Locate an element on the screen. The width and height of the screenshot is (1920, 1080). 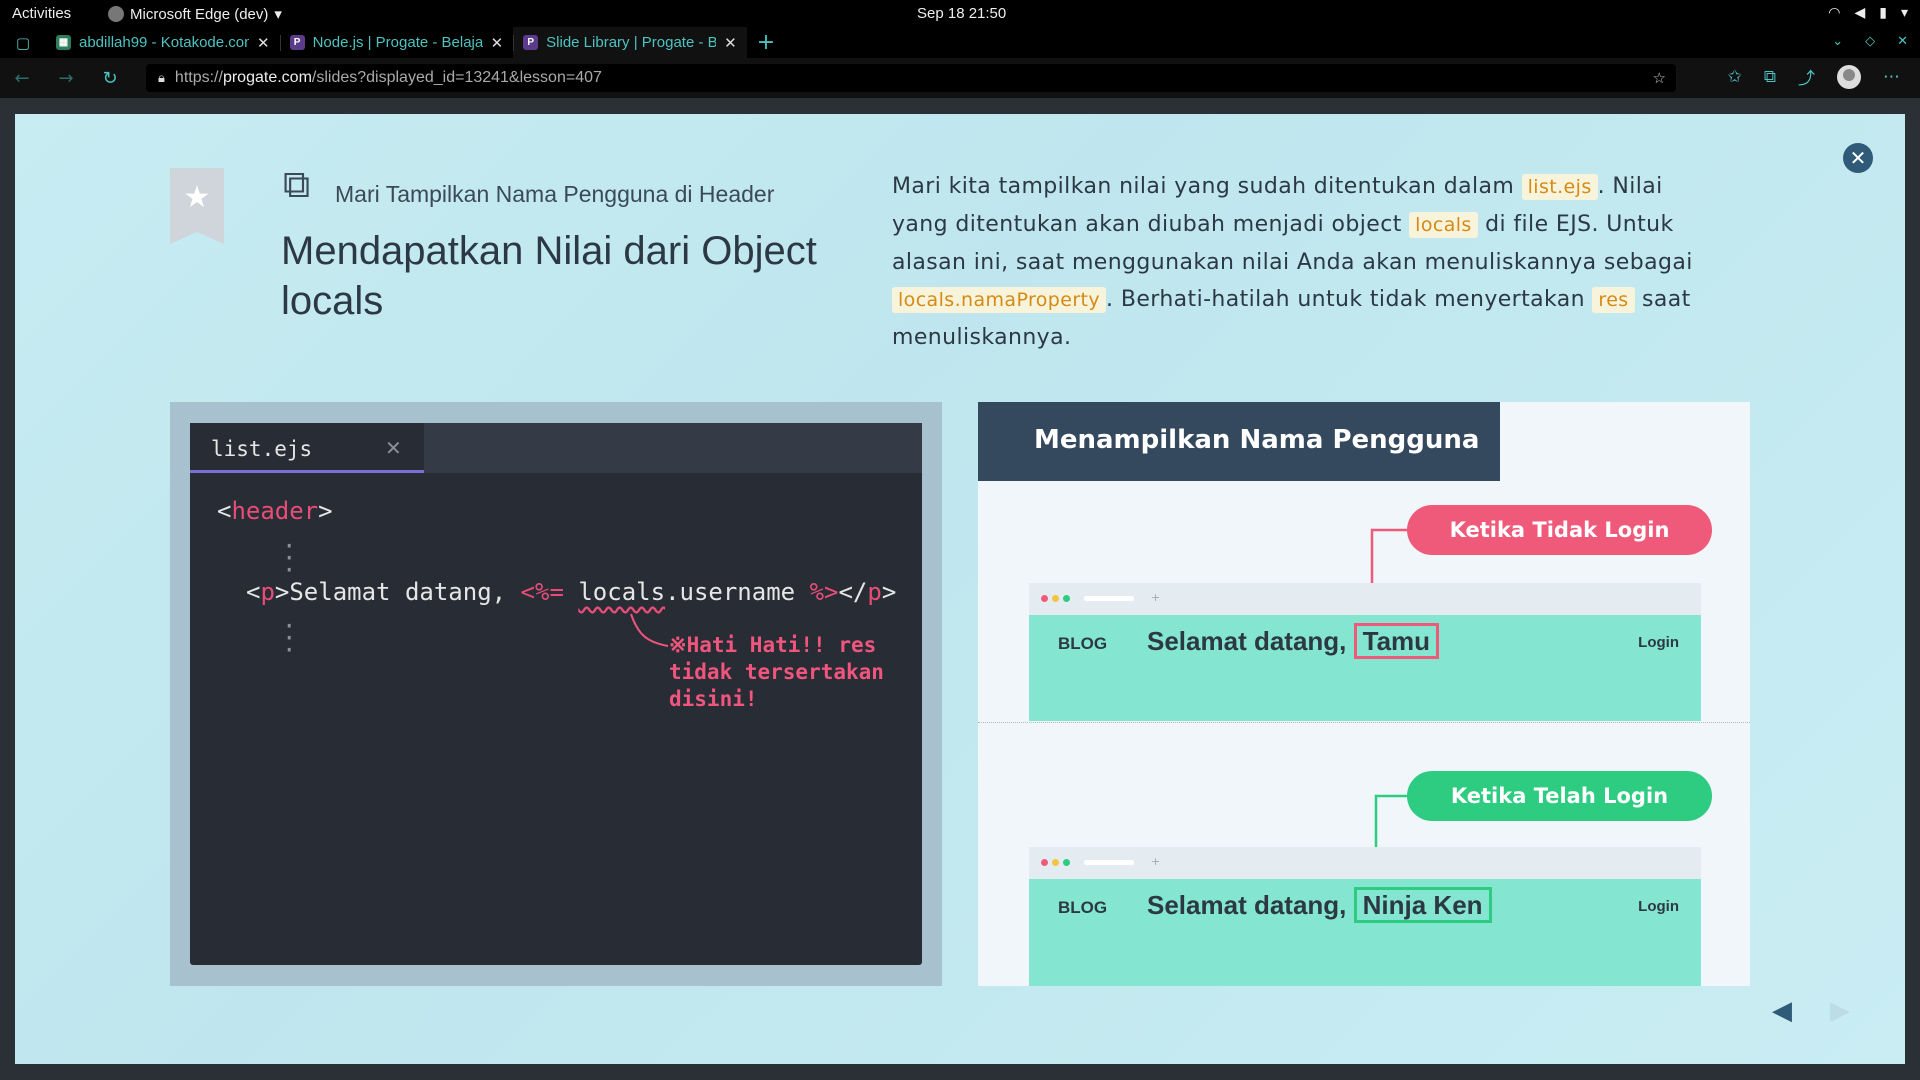
share-icon: ⤴ is located at coordinates (1806, 76).